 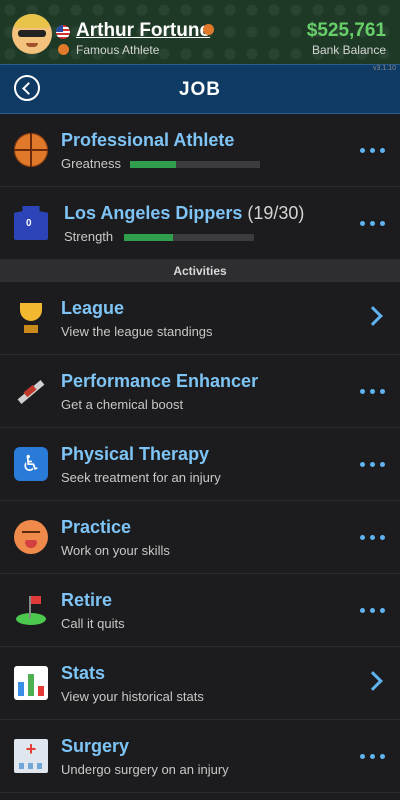 What do you see at coordinates (200, 683) in the screenshot?
I see `activity-stats: Stats View your historical stats` at bounding box center [200, 683].